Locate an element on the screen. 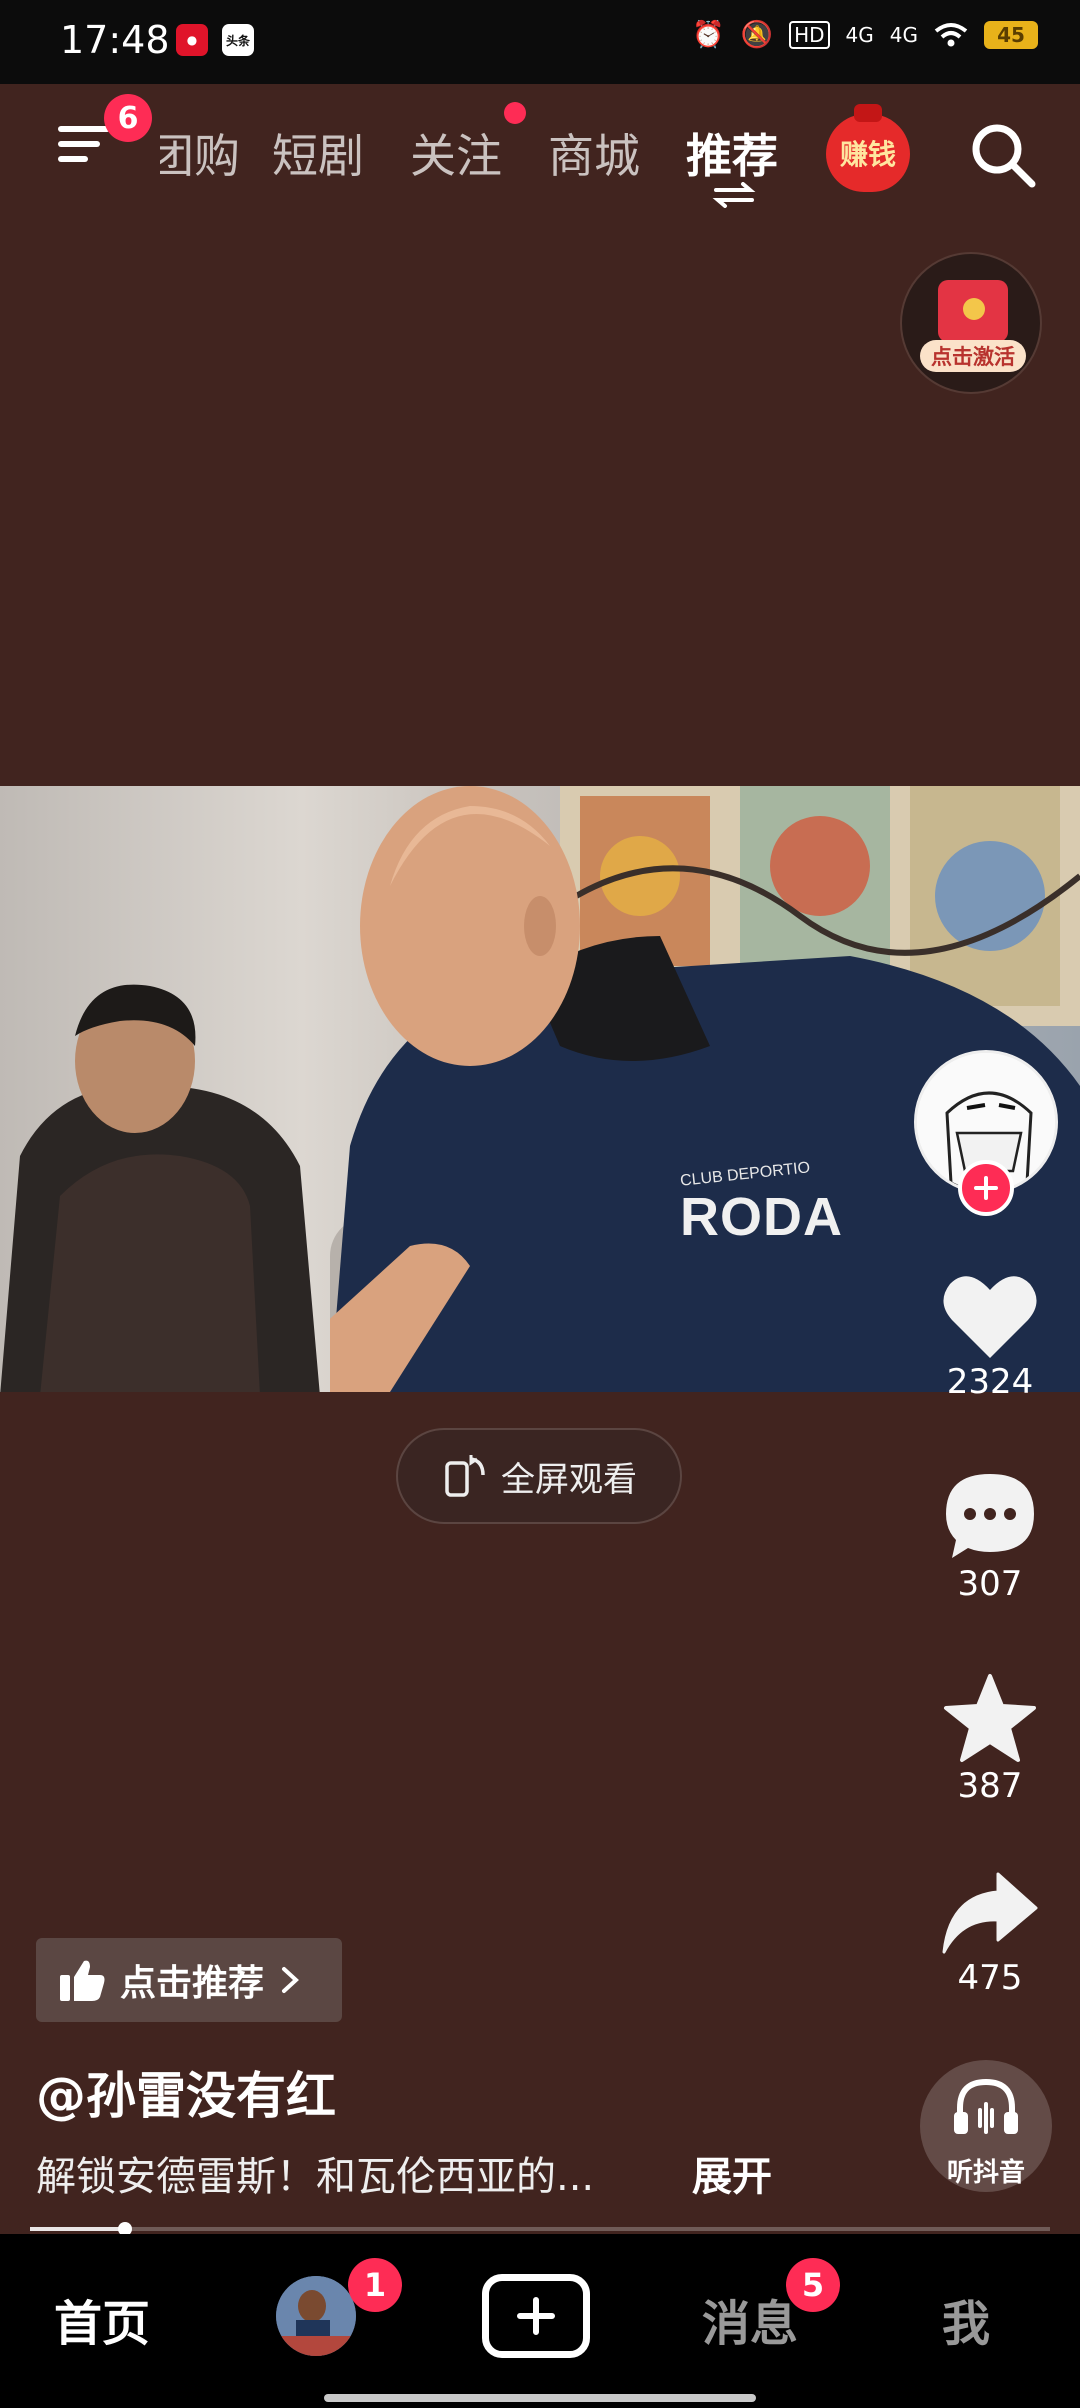  listen-douyin-button: 听抖音 is located at coordinates (986, 2126).